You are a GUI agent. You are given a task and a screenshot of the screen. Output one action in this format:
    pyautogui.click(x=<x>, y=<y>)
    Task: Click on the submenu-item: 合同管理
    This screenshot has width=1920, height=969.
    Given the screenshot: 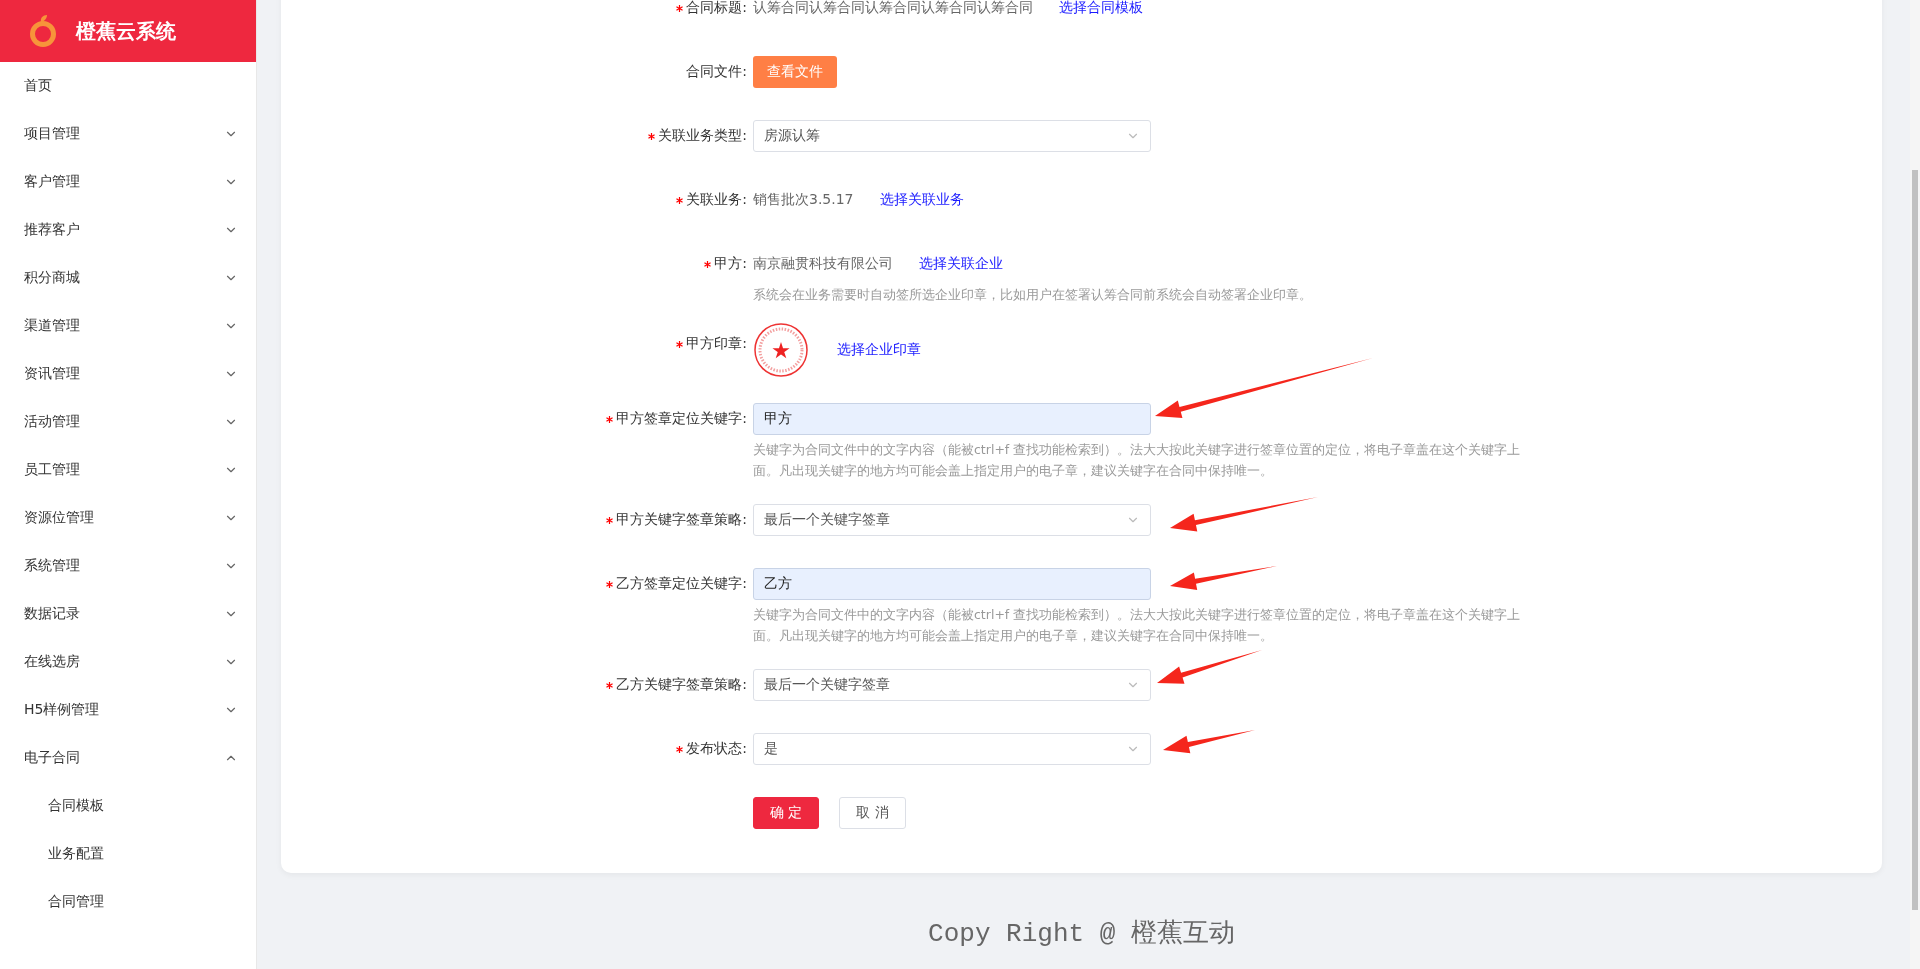 What is the action you would take?
    pyautogui.click(x=128, y=902)
    